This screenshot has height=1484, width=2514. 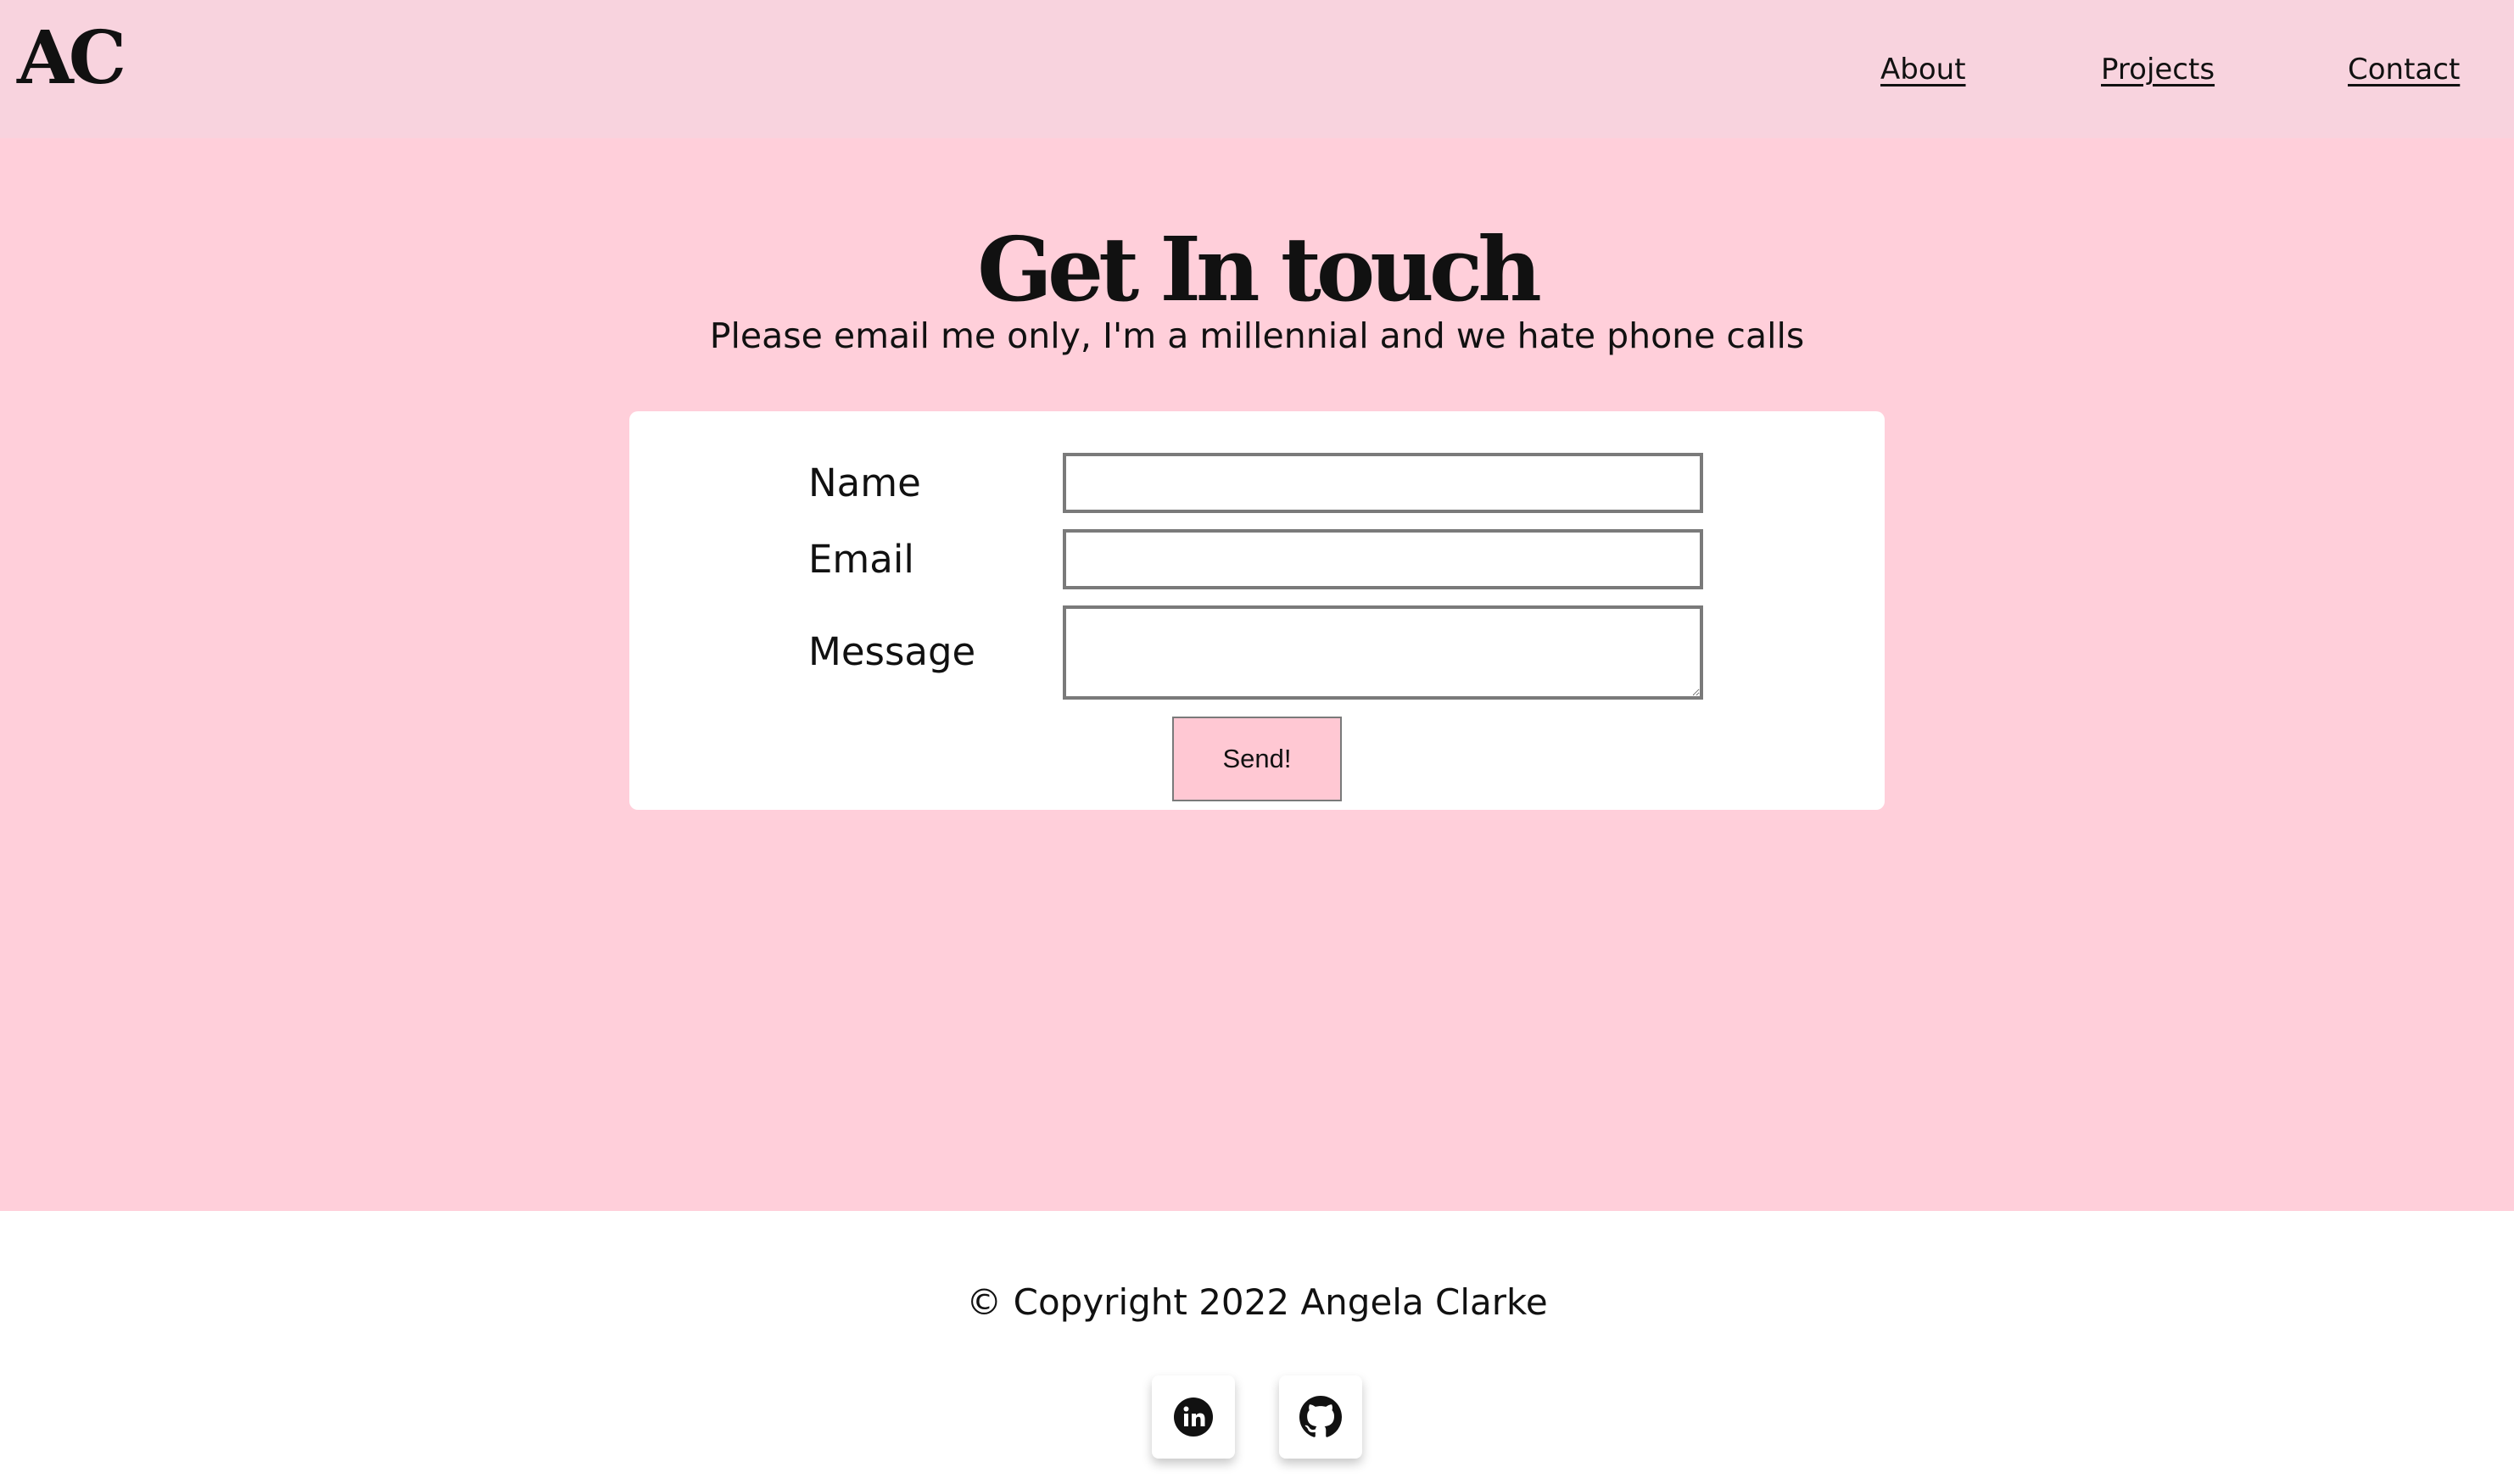 I want to click on message-label: Message, so click(x=892, y=651).